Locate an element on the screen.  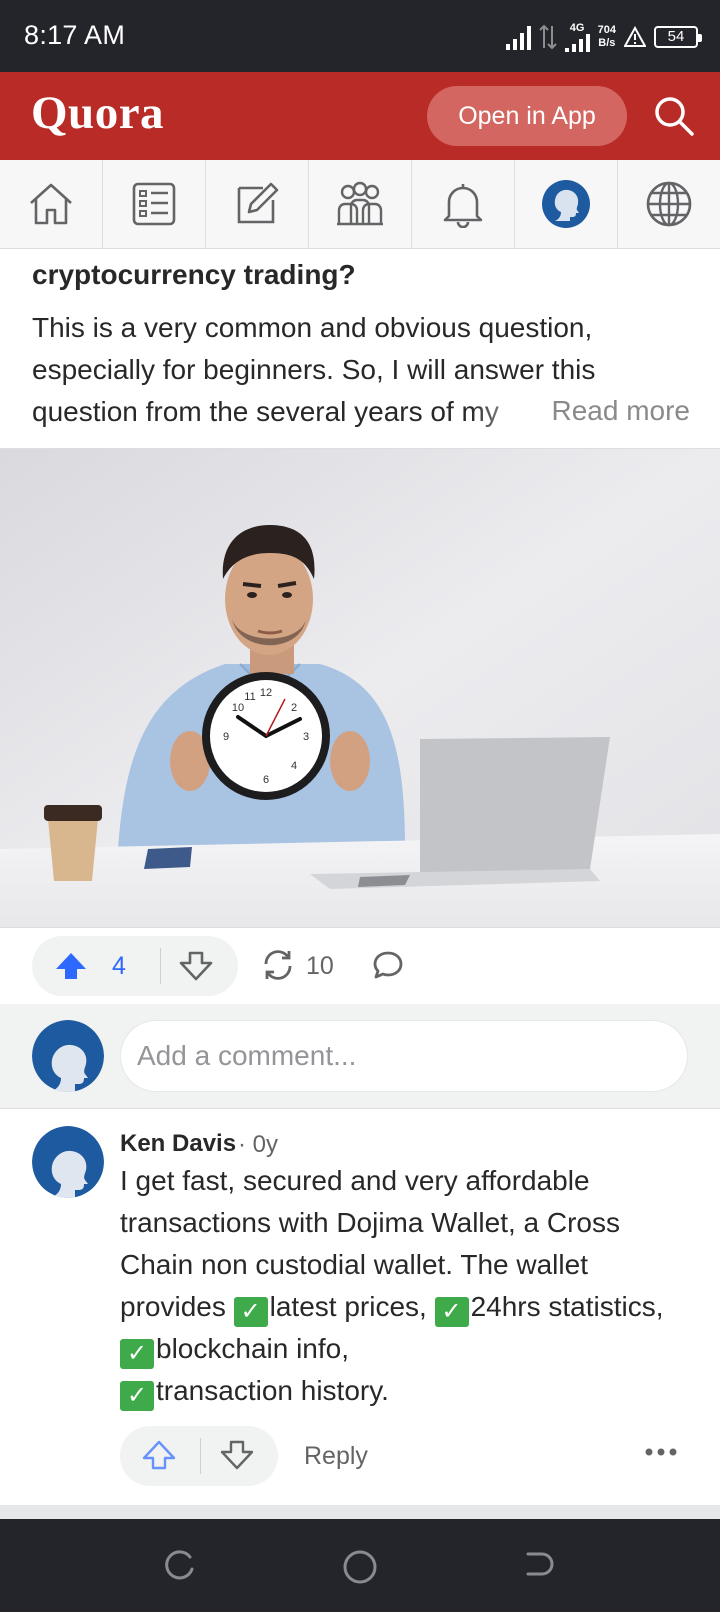
status-bar: 8:17 AM 4G 704 B/s 54 is located at coordinates (360, 36).